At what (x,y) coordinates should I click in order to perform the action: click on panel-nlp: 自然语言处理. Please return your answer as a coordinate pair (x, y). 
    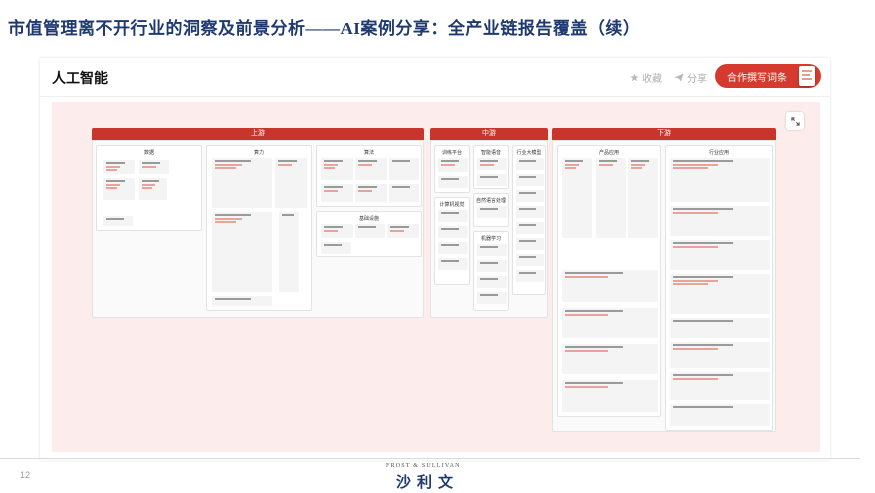
    Looking at the image, I should click on (491, 210).